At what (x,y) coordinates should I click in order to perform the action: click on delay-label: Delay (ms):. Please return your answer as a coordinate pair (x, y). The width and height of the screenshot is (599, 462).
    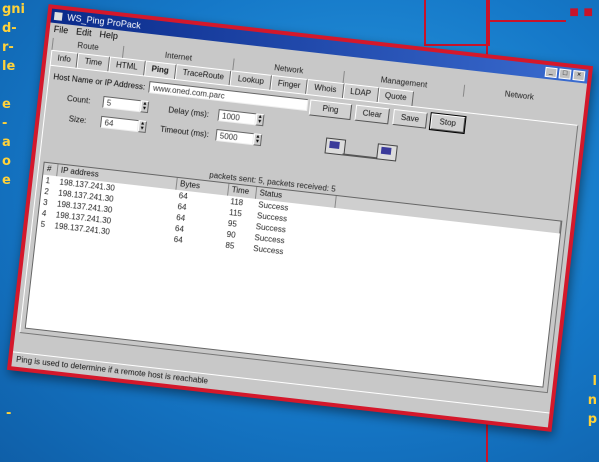
    Looking at the image, I should click on (188, 112).